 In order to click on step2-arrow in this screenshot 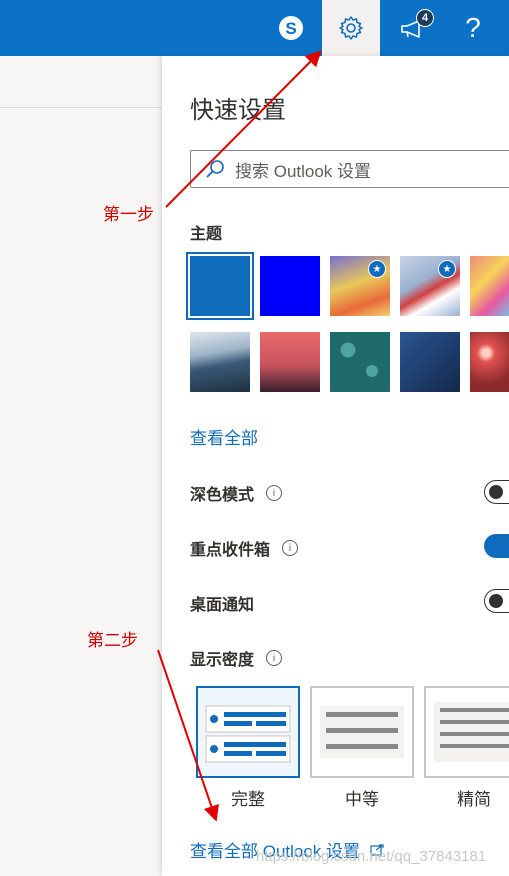, I will do `click(188, 735)`.